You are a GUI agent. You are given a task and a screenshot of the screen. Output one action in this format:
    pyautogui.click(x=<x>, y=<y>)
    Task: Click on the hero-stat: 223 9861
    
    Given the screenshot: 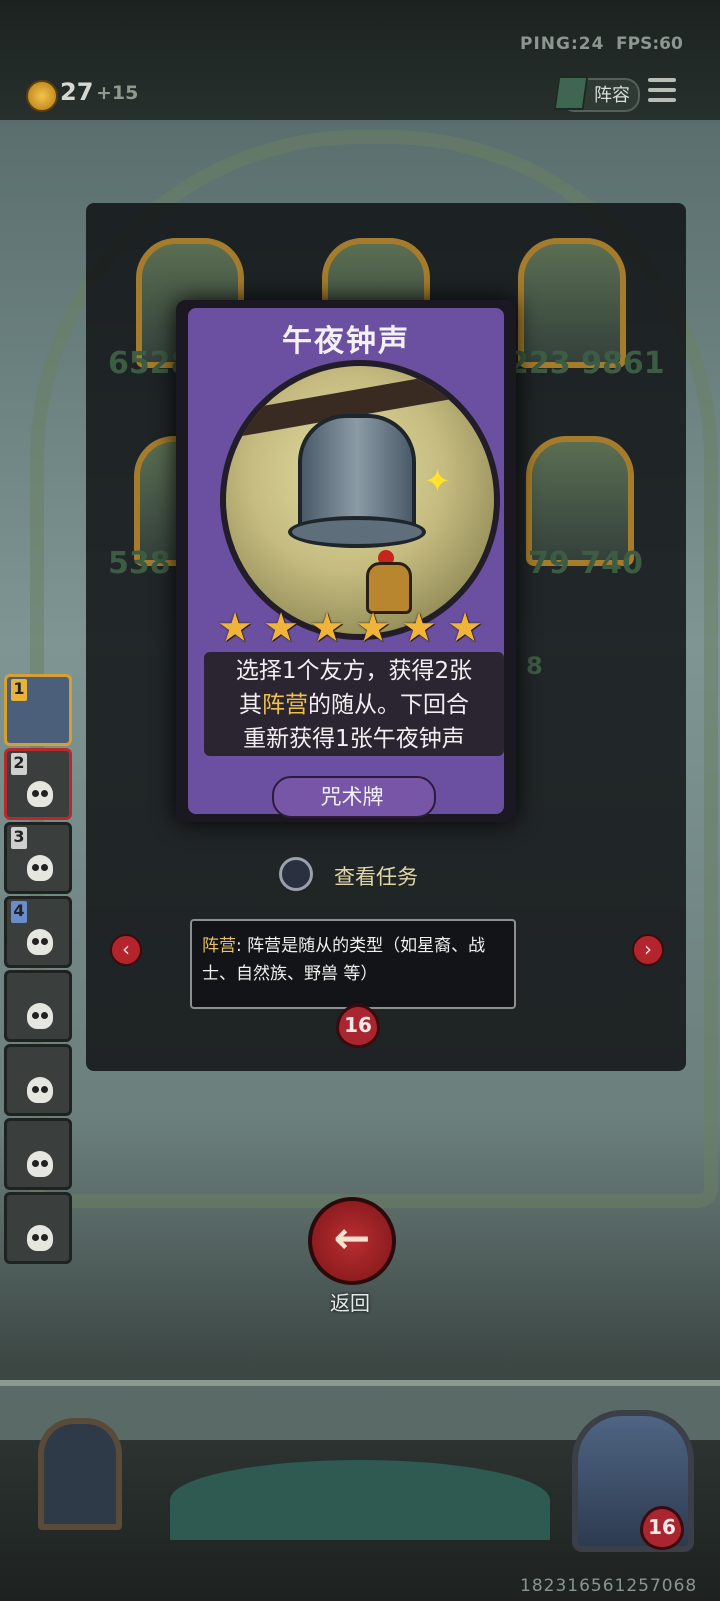 What is the action you would take?
    pyautogui.click(x=586, y=363)
    